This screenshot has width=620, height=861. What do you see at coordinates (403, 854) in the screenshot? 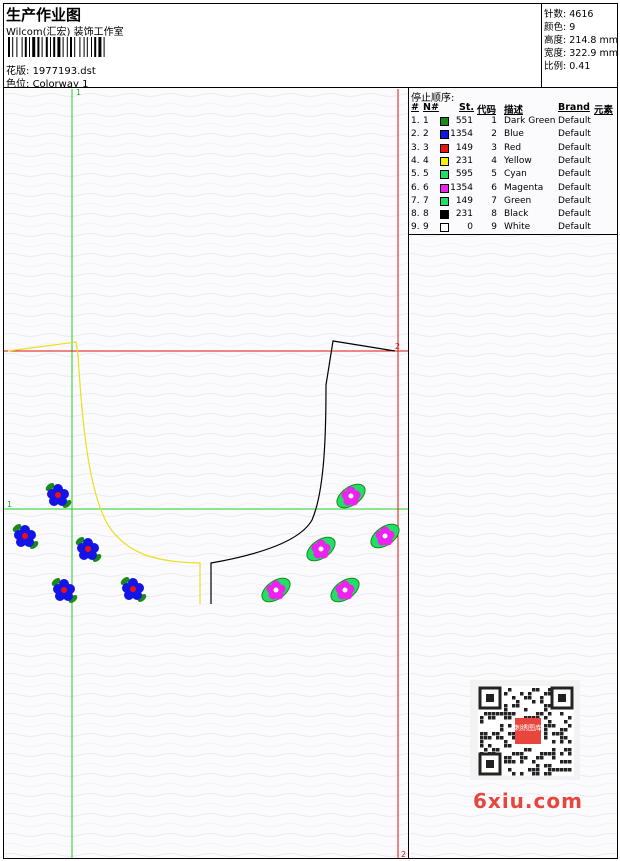
I see `guide-v2-label: 2` at bounding box center [403, 854].